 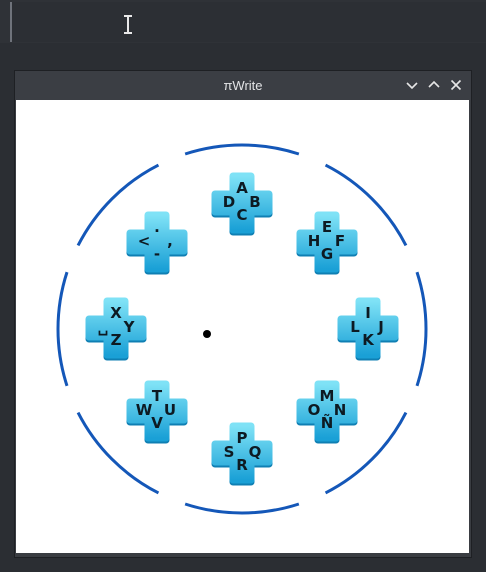 What do you see at coordinates (327, 412) in the screenshot?
I see `key-group-mnno: MO NÑ` at bounding box center [327, 412].